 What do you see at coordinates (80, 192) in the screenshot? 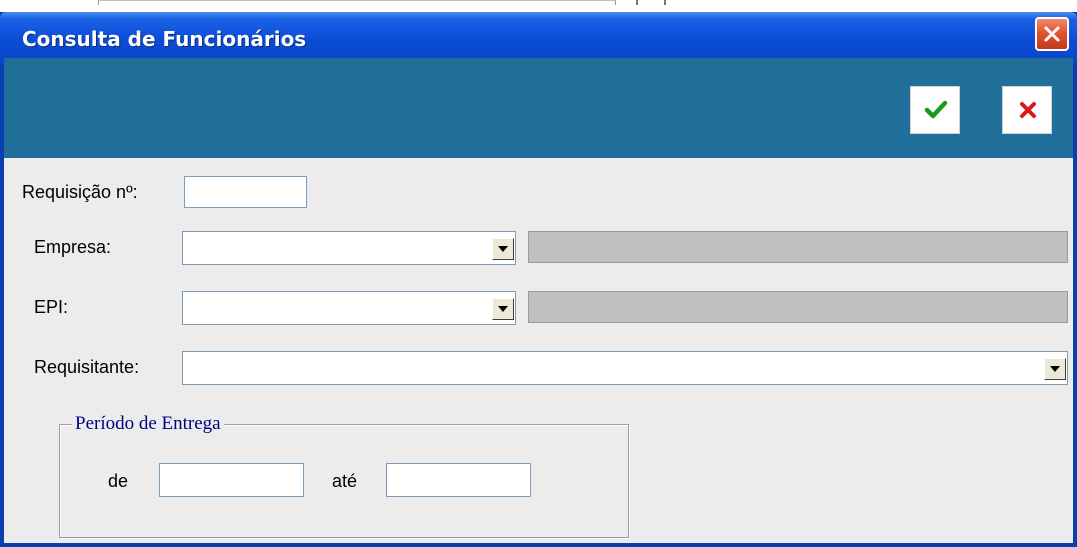
I see `requisicao-label: Requisição nº:` at bounding box center [80, 192].